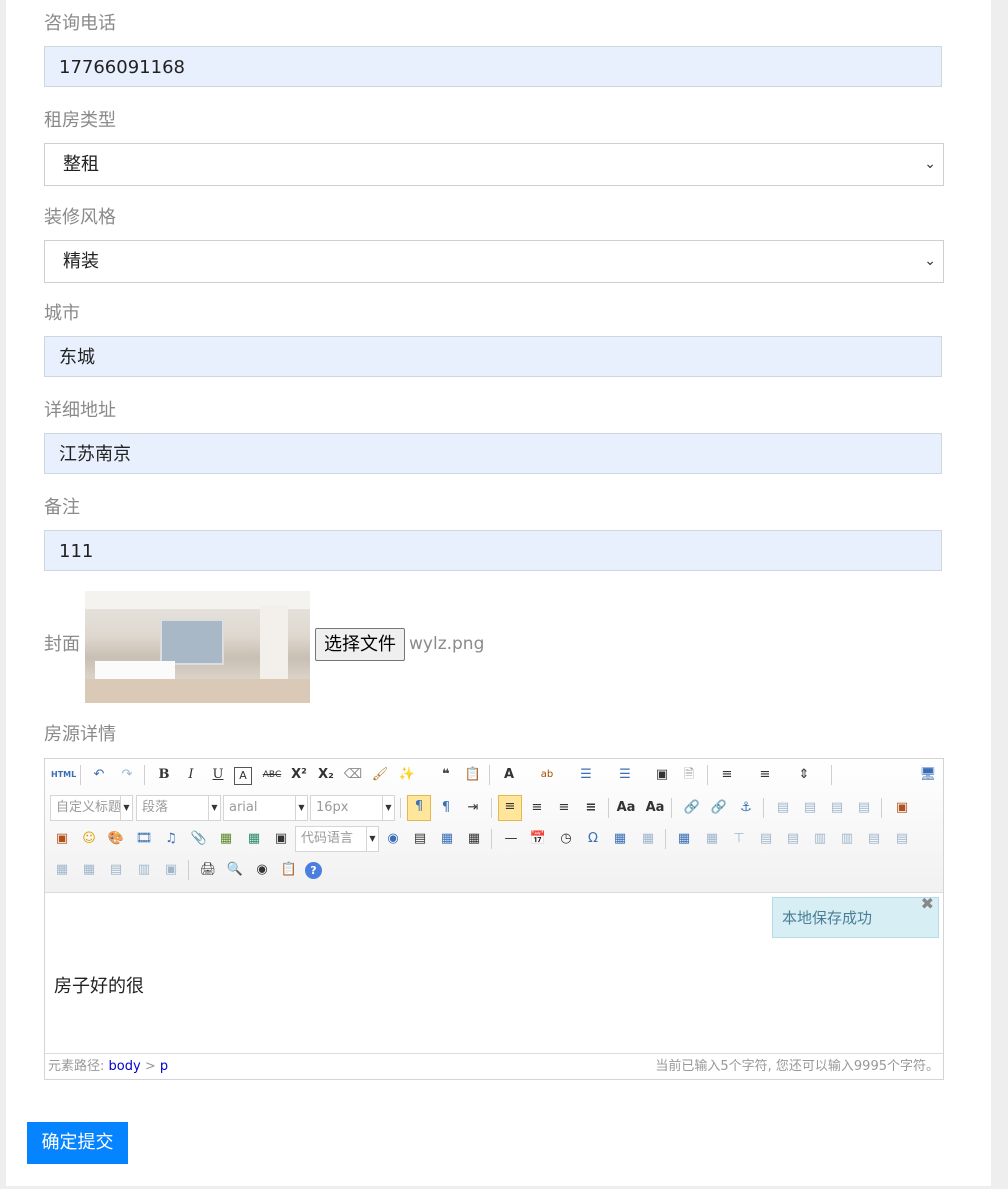  Describe the element at coordinates (420, 839) in the screenshot. I see `page-break-2-icon: ▤` at that location.